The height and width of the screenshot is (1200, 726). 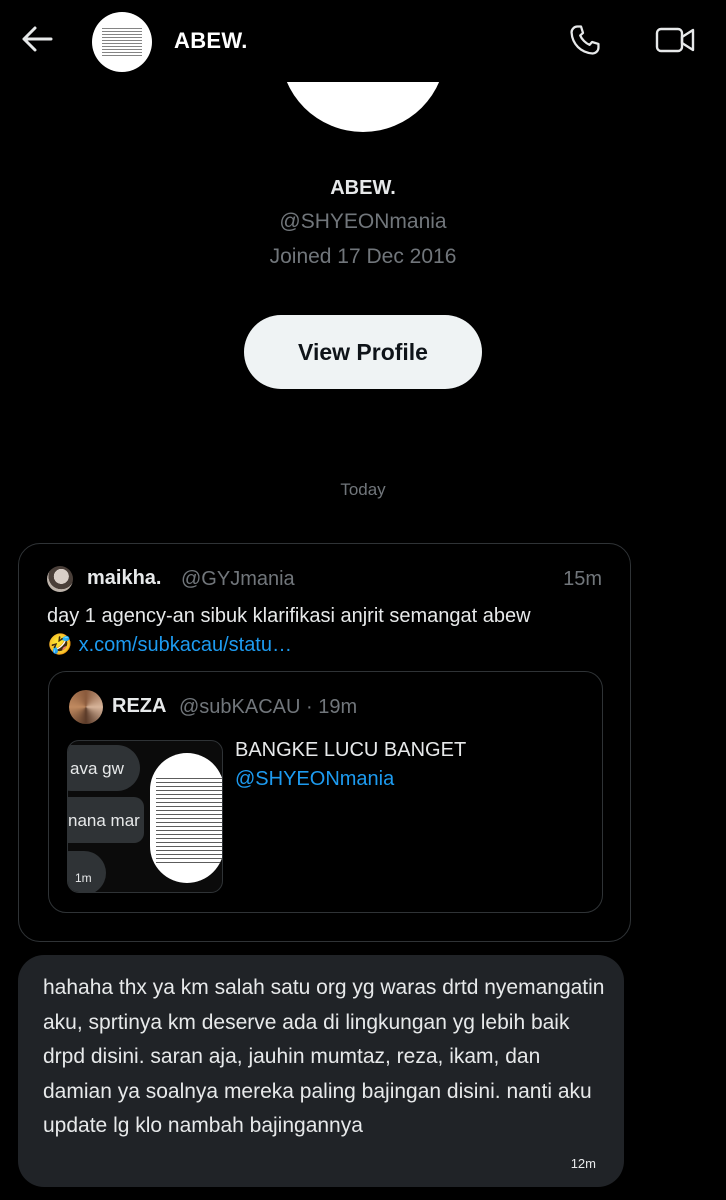 I want to click on phone-icon, so click(x=585, y=42).